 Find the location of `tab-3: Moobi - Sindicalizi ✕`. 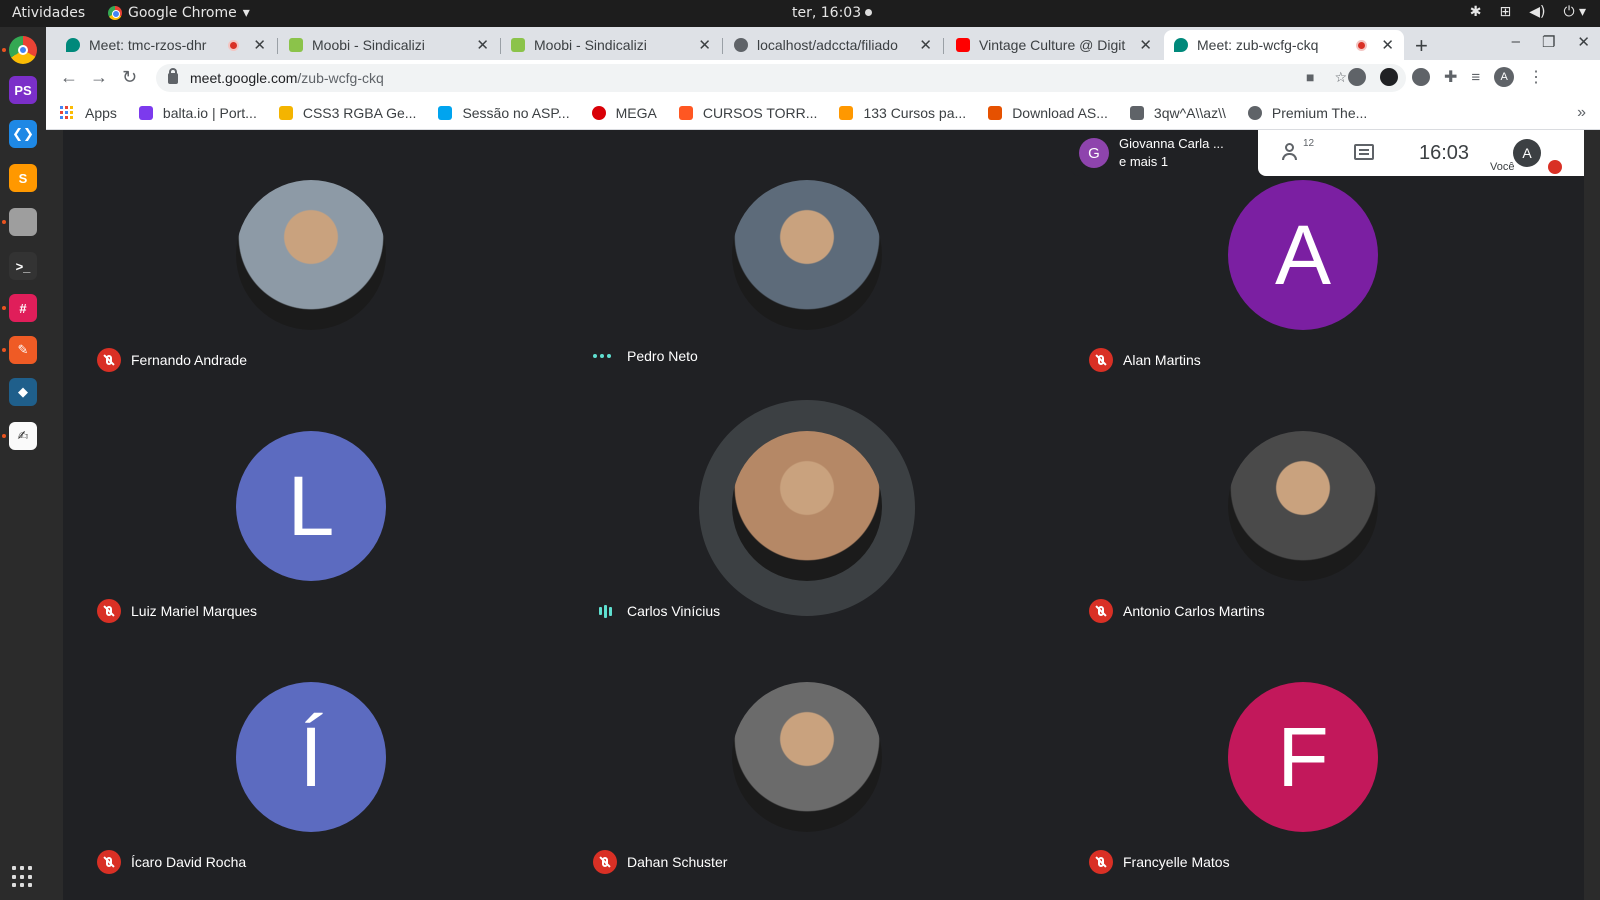

tab-3: Moobi - Sindicalizi ✕ is located at coordinates (611, 45).